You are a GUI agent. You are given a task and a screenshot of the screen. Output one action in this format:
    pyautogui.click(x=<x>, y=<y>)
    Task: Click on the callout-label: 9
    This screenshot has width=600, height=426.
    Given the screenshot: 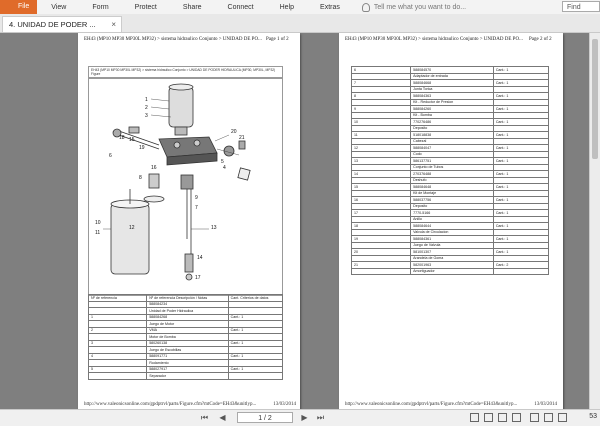 What is the action you would take?
    pyautogui.click(x=196, y=198)
    